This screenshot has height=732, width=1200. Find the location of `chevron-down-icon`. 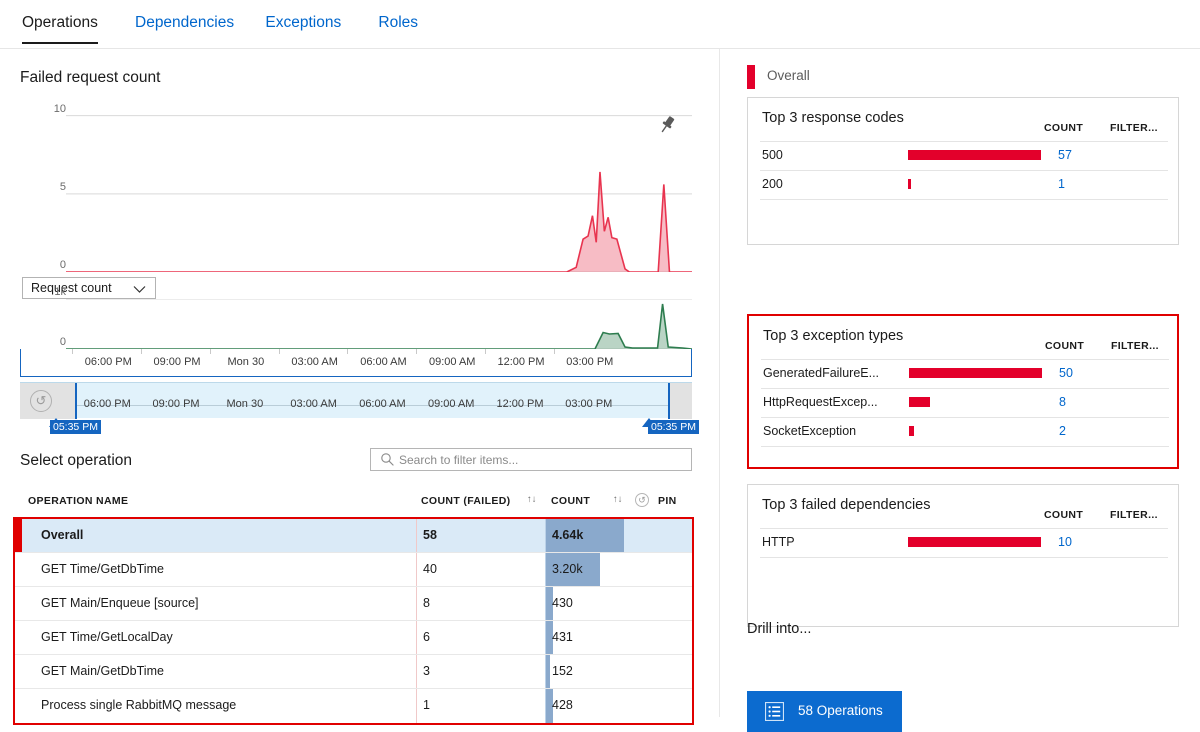

chevron-down-icon is located at coordinates (139, 290).